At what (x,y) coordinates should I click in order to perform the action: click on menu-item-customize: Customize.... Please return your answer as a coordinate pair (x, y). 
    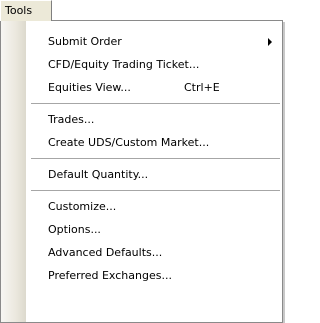
    Looking at the image, I should click on (141, 206).